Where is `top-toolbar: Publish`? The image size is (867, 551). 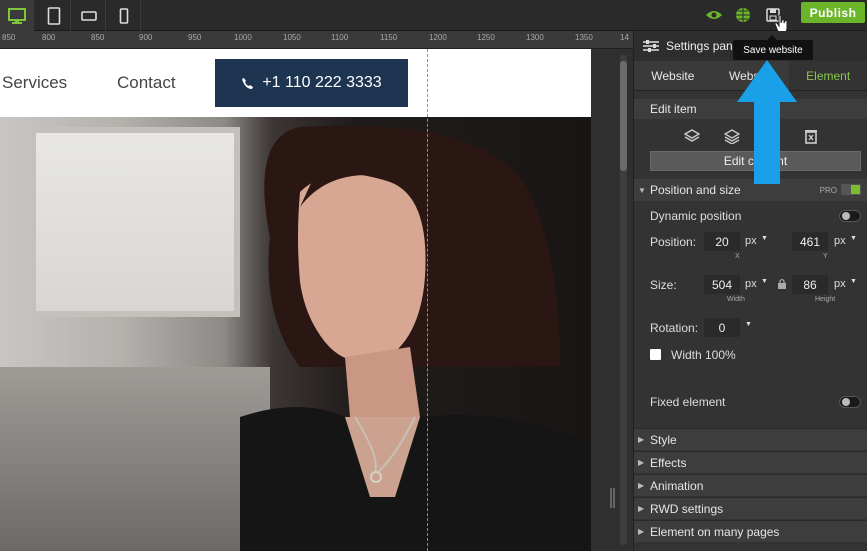 top-toolbar: Publish is located at coordinates (433, 17).